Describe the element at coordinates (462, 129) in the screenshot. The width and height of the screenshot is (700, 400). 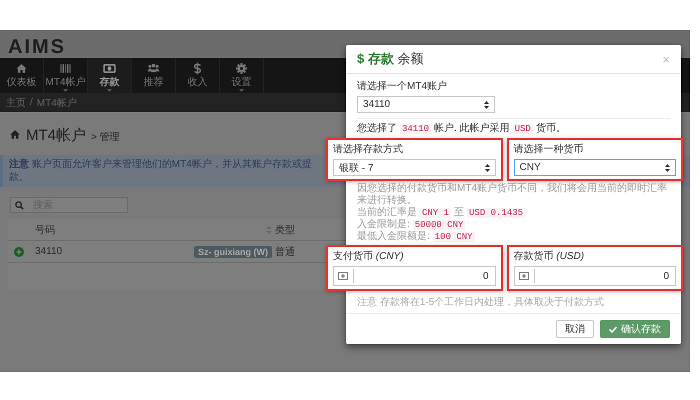
I see `info-text: 您选择了 34110 帐户. 此帐户采用 USD 货币。` at that location.